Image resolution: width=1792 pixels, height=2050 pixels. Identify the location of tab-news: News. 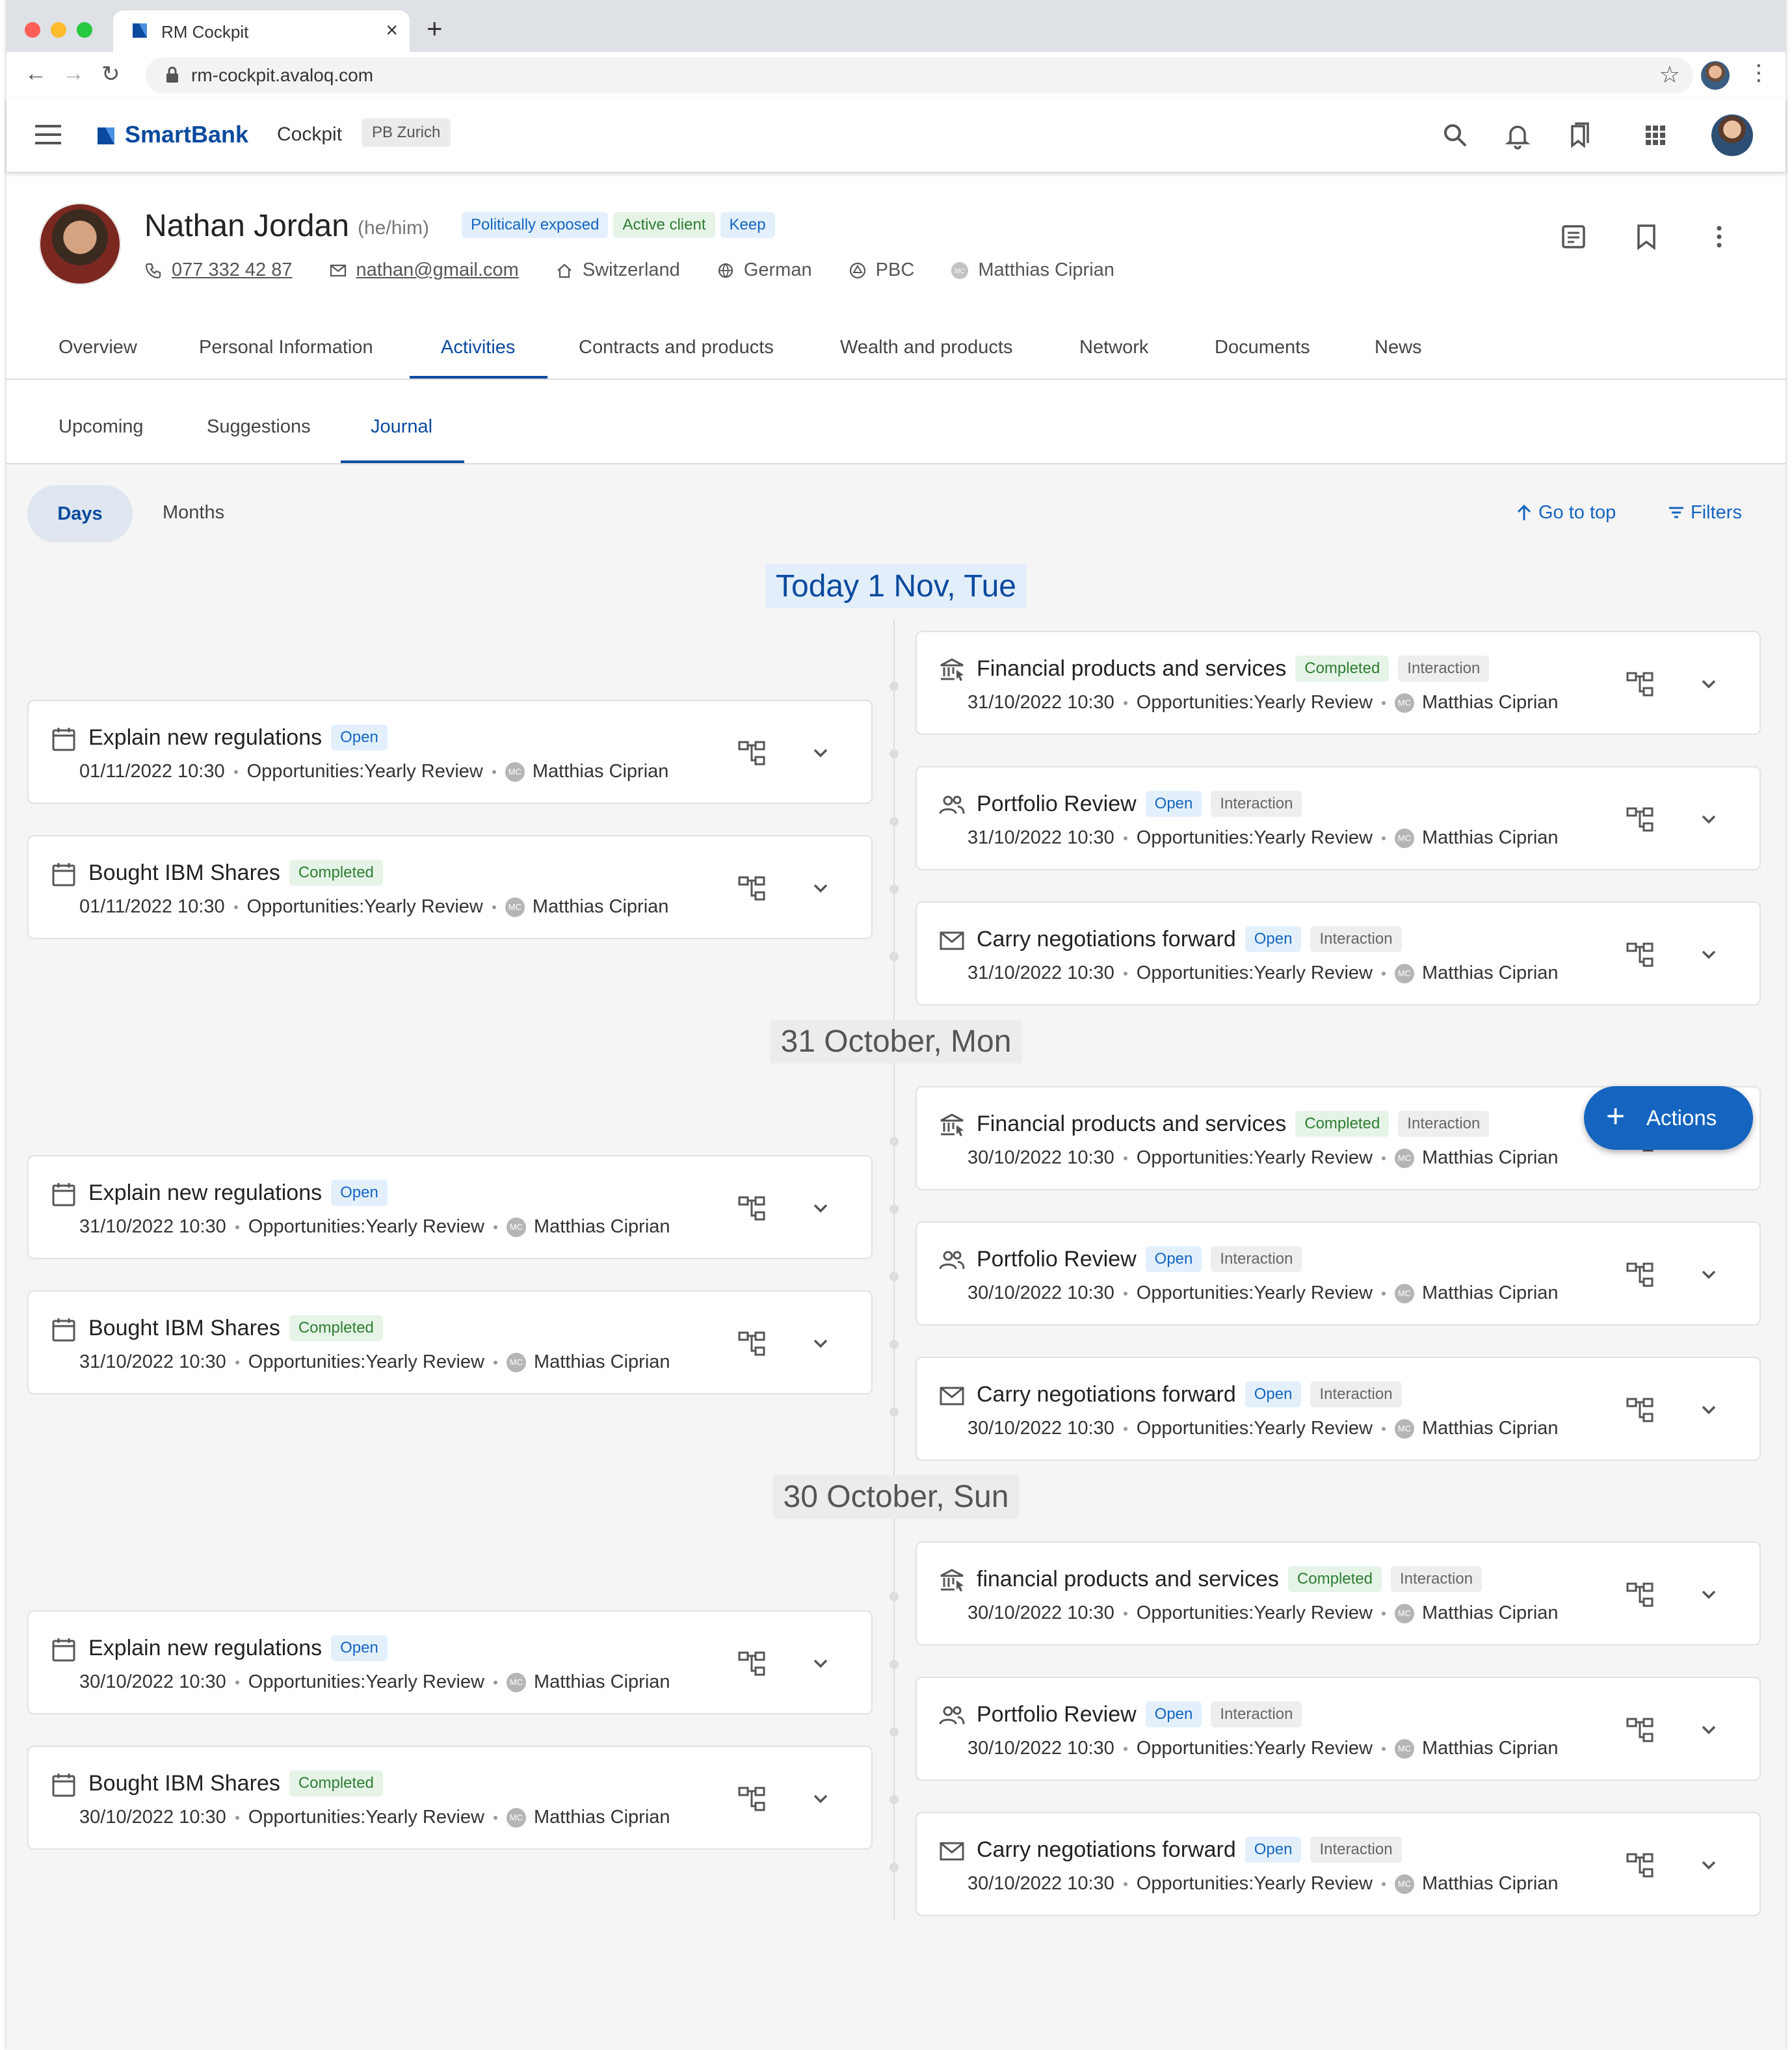
(1399, 347).